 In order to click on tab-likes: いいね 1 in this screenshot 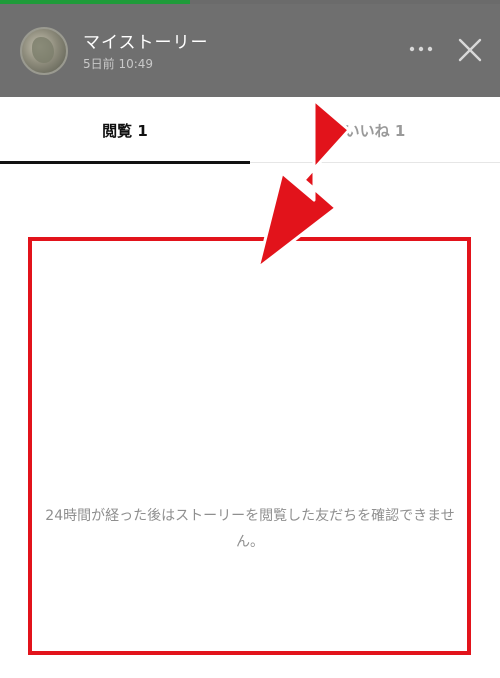, I will do `click(375, 130)`.